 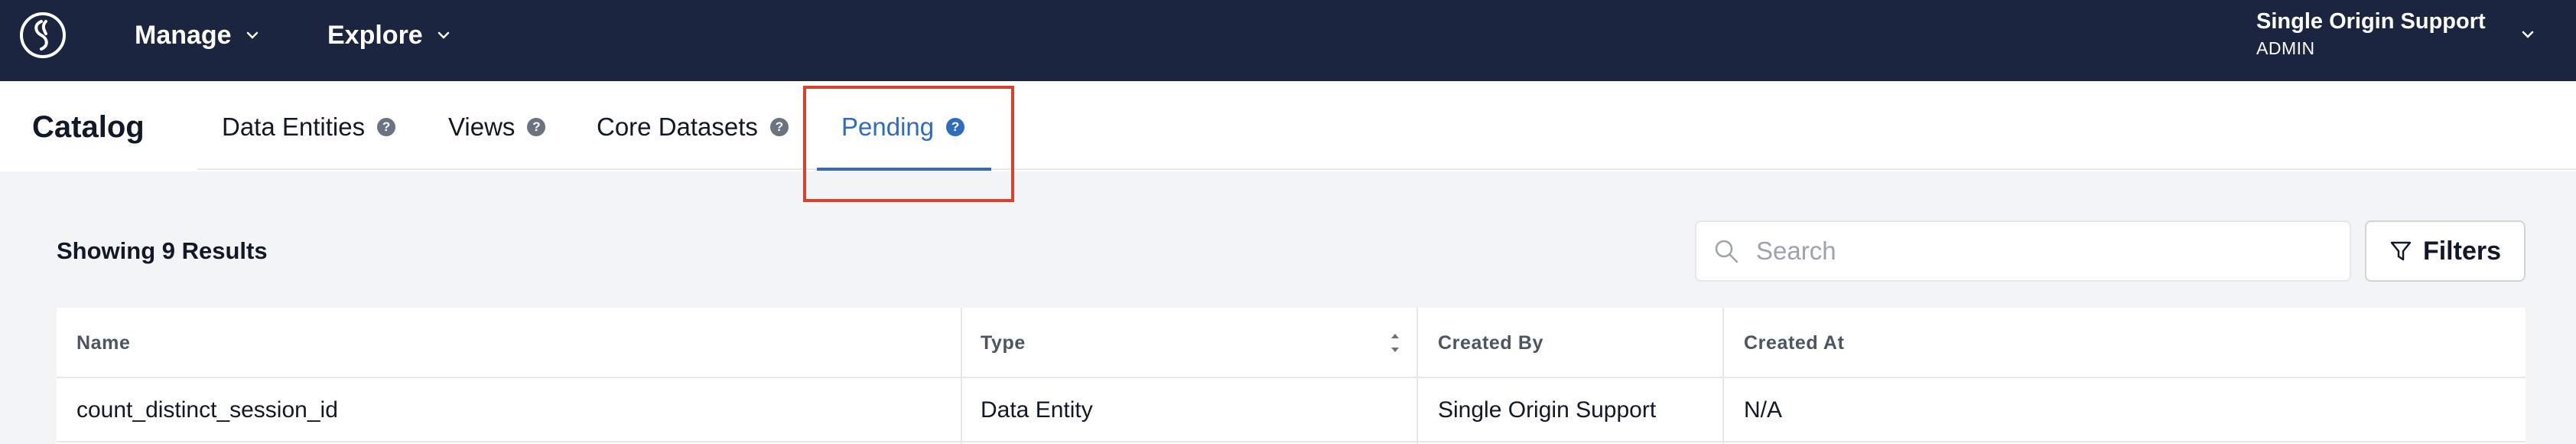 I want to click on tab-data-entities: Data Entities ?, so click(x=309, y=127).